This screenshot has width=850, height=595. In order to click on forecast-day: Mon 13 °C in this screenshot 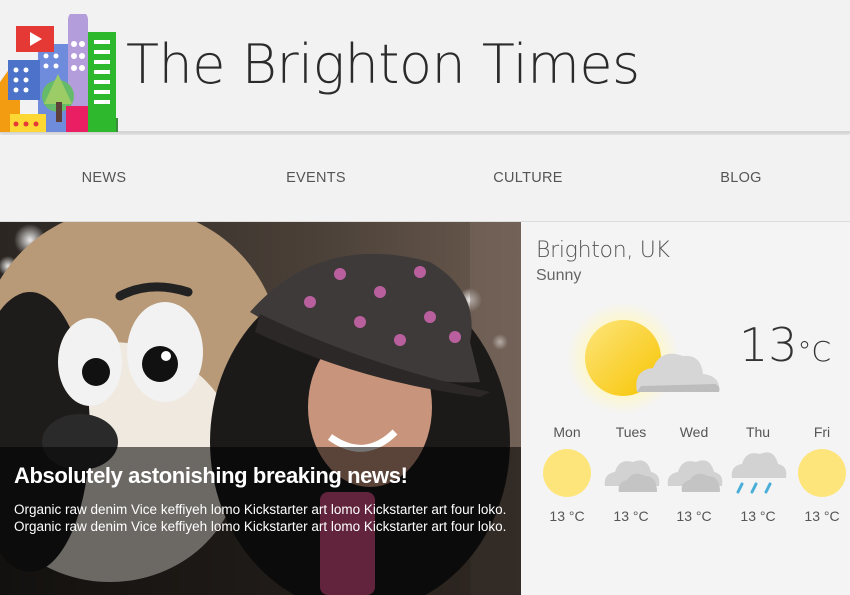, I will do `click(567, 474)`.